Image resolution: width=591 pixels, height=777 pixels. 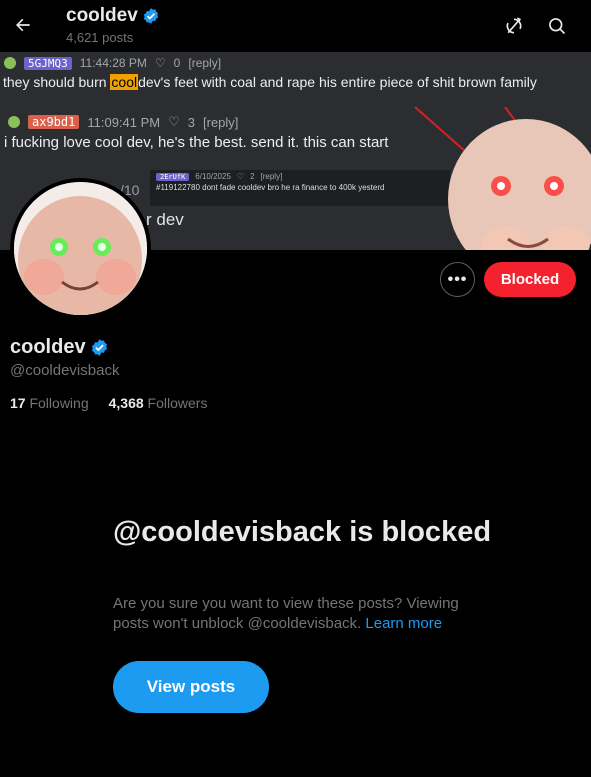 What do you see at coordinates (191, 687) in the screenshot?
I see `view-posts-button: View posts` at bounding box center [191, 687].